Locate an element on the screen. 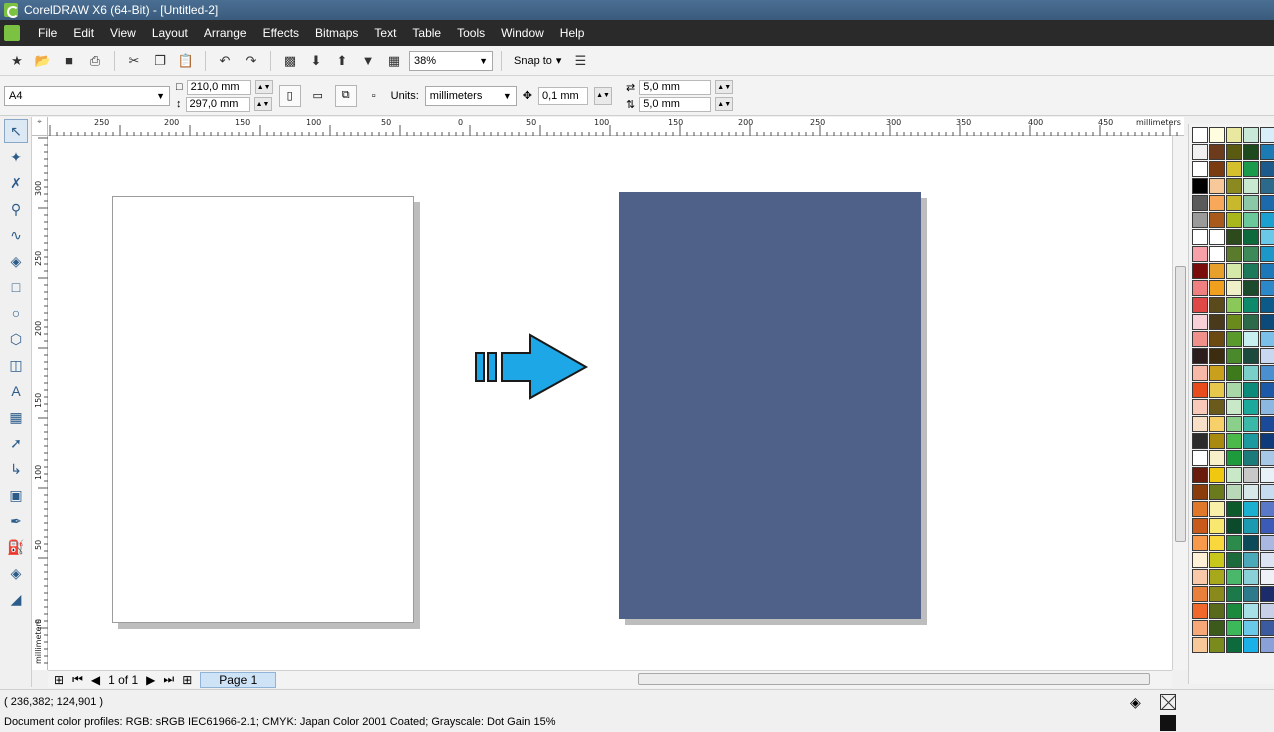 Image resolution: width=1274 pixels, height=732 pixels. duplicate-y-spinner: ▲▼ is located at coordinates (724, 104).